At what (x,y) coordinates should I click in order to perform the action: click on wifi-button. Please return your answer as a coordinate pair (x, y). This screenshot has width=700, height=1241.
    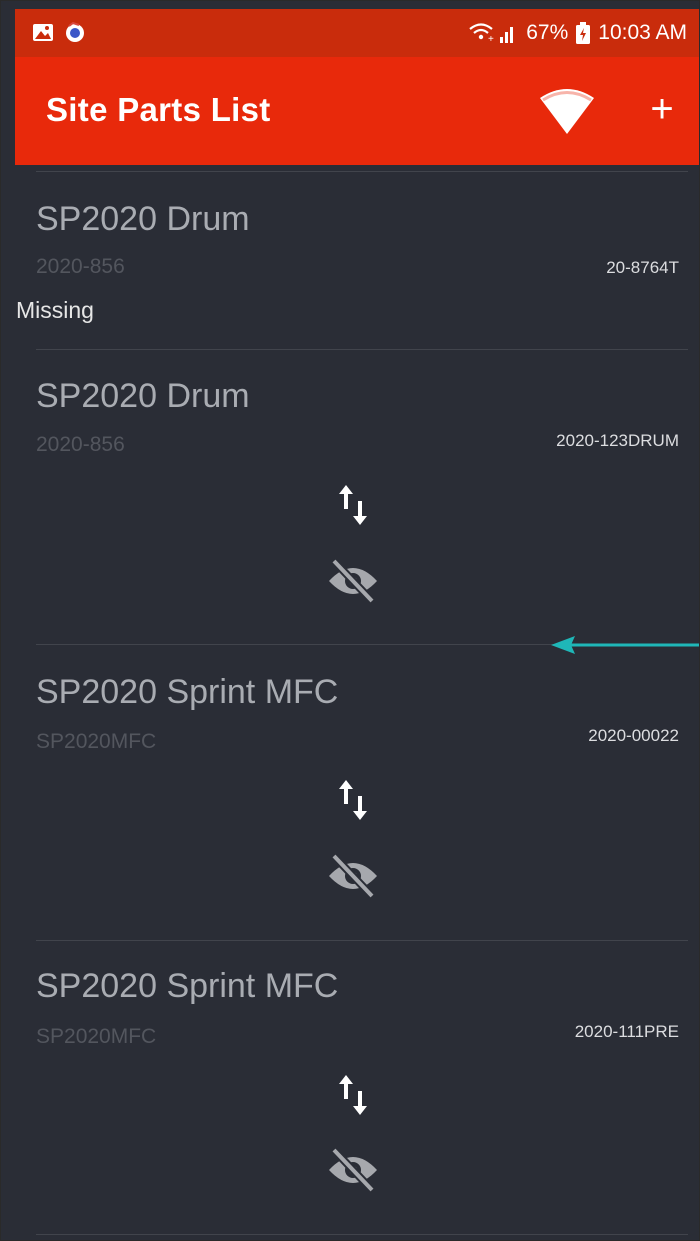
    Looking at the image, I should click on (567, 111).